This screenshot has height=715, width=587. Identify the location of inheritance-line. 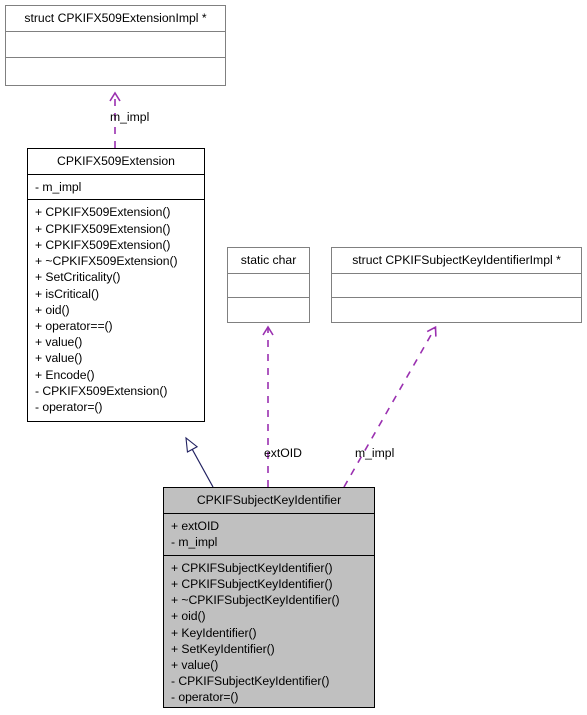
(199, 462).